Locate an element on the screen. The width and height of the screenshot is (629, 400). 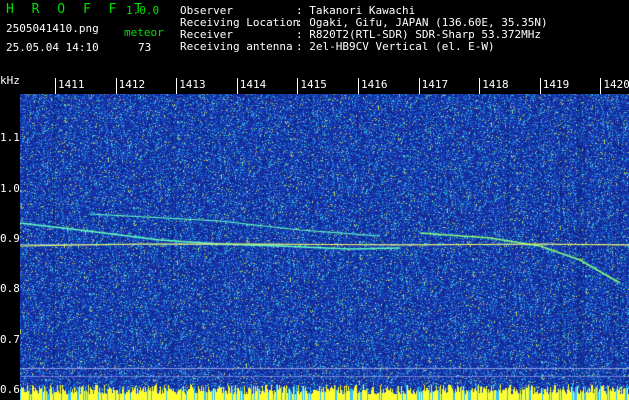
antenna-label: Receiving antenna is located at coordinates (236, 46).